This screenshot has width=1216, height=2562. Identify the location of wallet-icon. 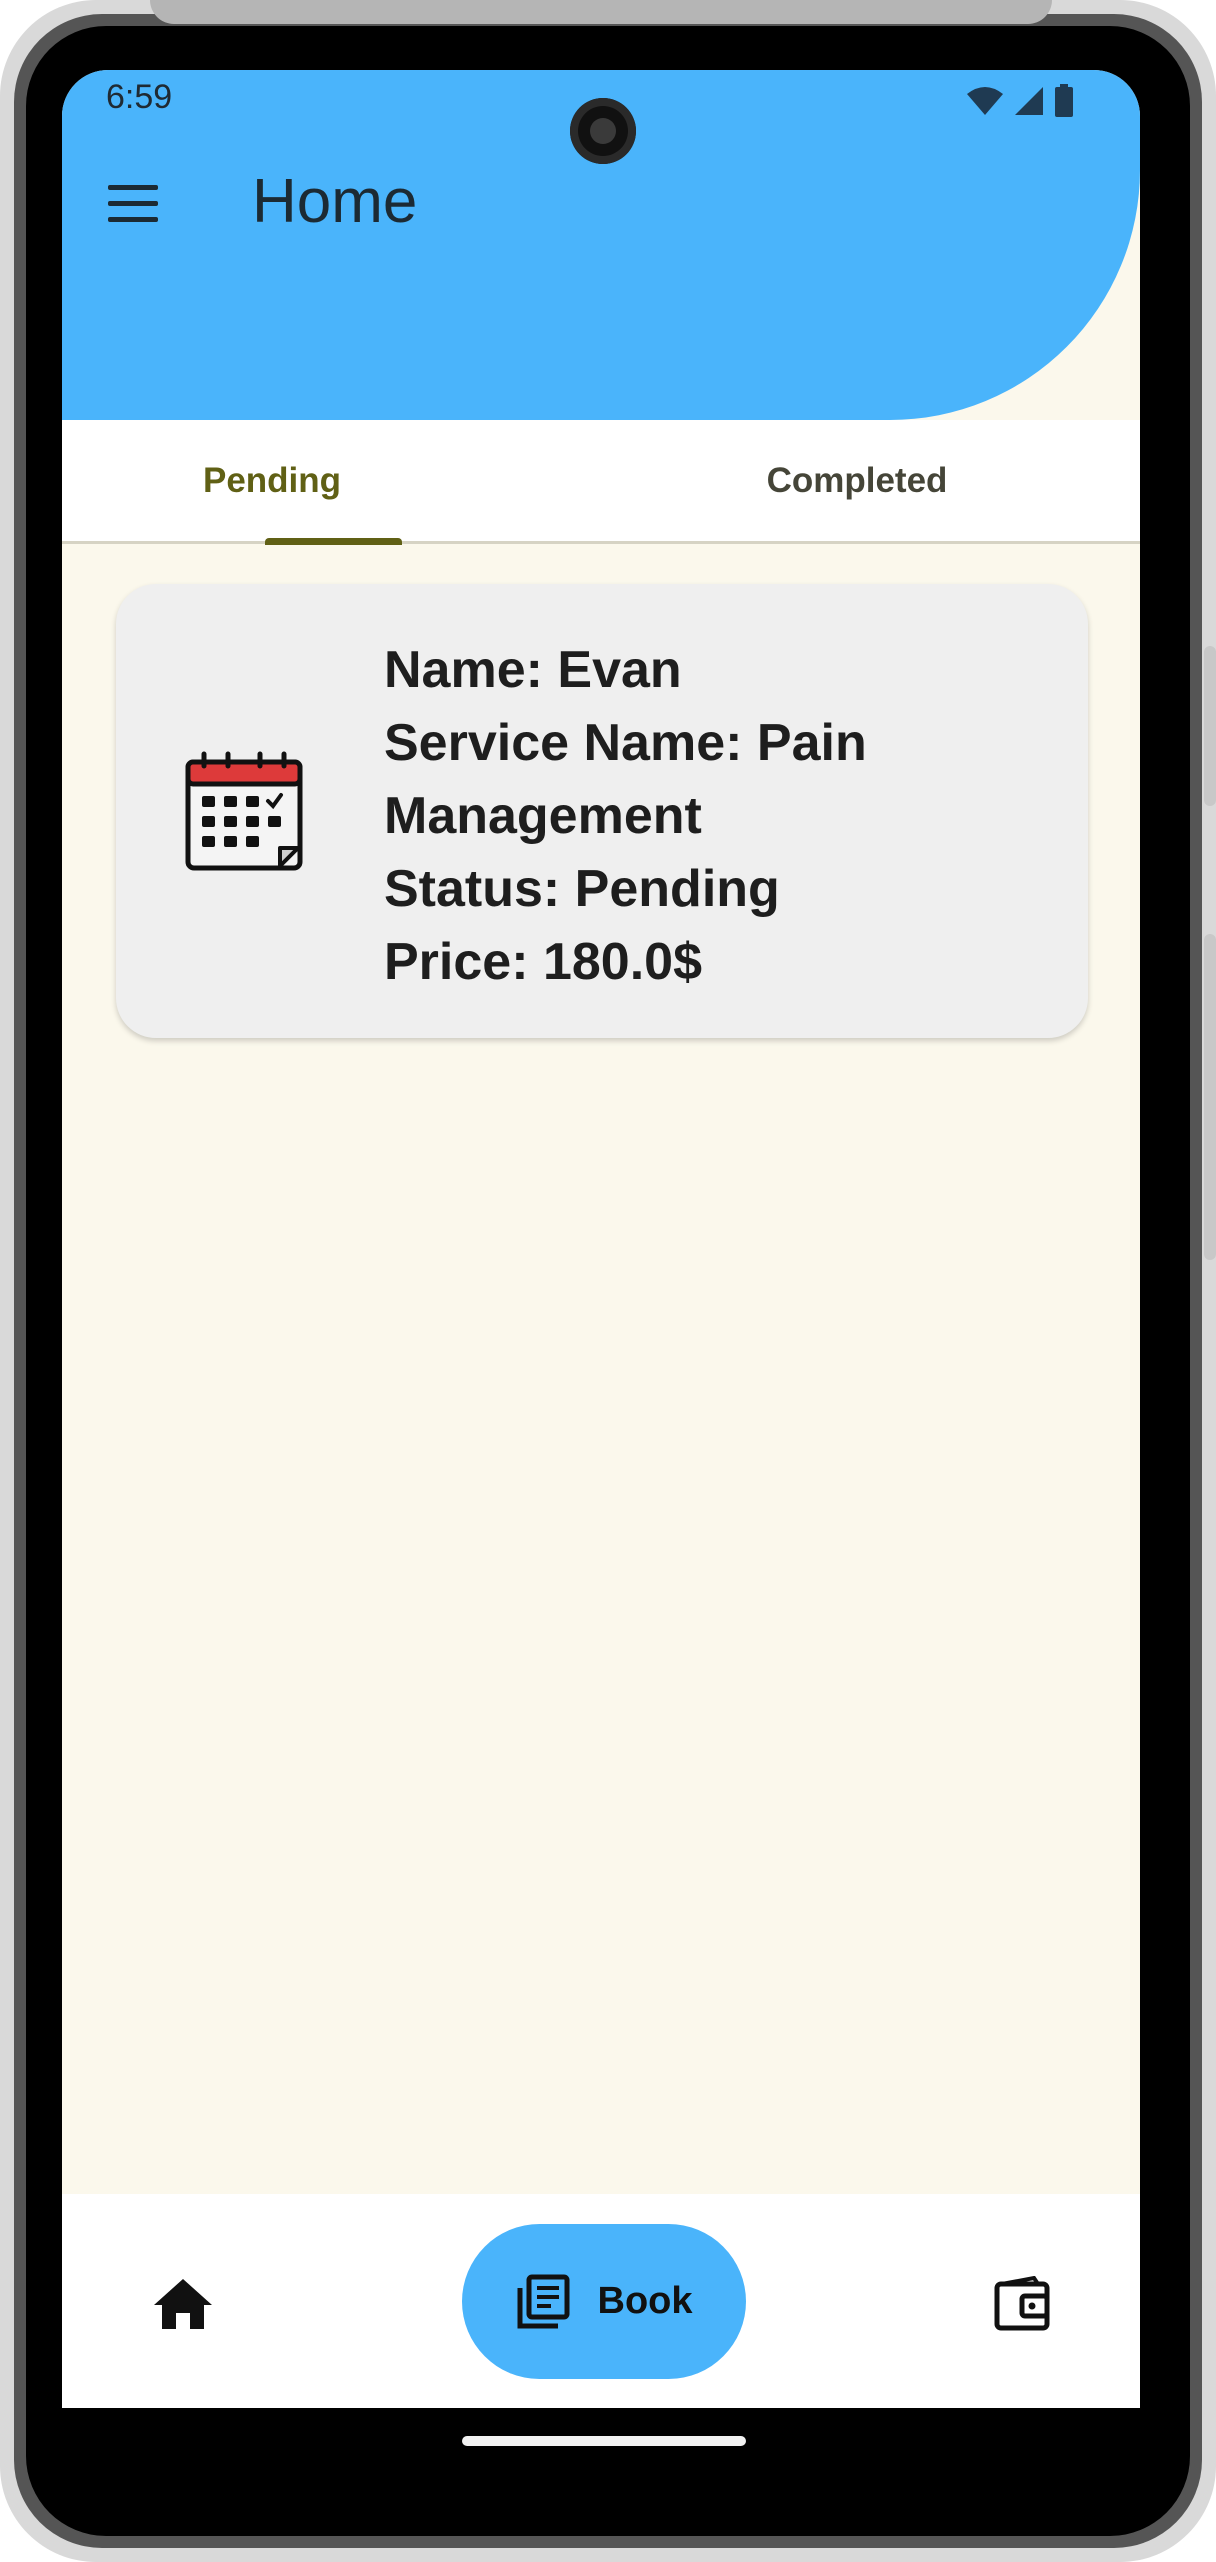
(1023, 2304).